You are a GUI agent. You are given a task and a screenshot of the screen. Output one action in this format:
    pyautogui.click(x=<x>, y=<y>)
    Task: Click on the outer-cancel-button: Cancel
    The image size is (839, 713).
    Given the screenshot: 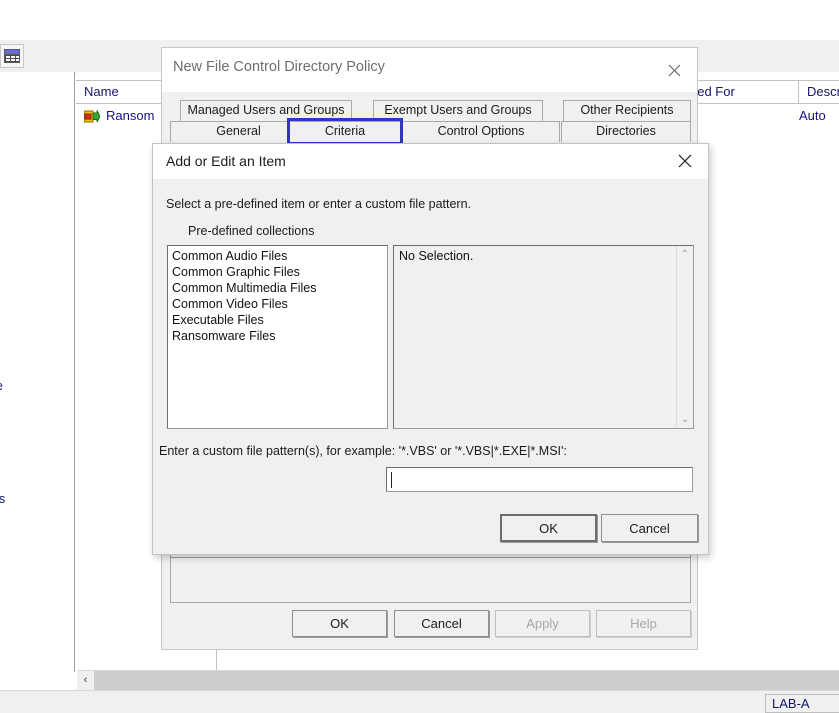 What is the action you would take?
    pyautogui.click(x=441, y=623)
    